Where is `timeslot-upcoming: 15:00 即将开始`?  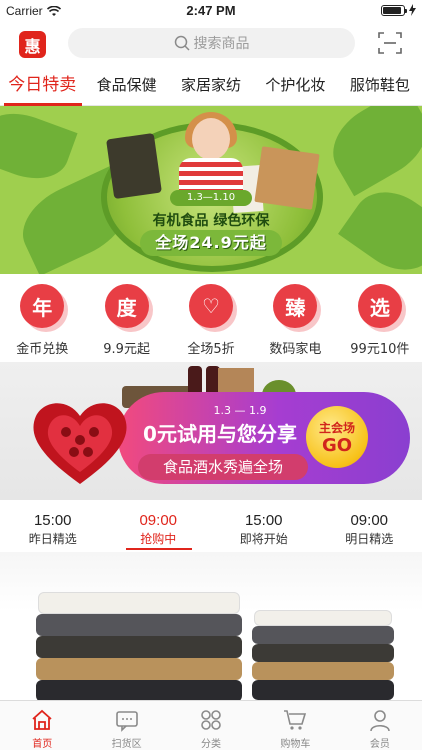
timeslot-upcoming: 15:00 即将开始 is located at coordinates (264, 530).